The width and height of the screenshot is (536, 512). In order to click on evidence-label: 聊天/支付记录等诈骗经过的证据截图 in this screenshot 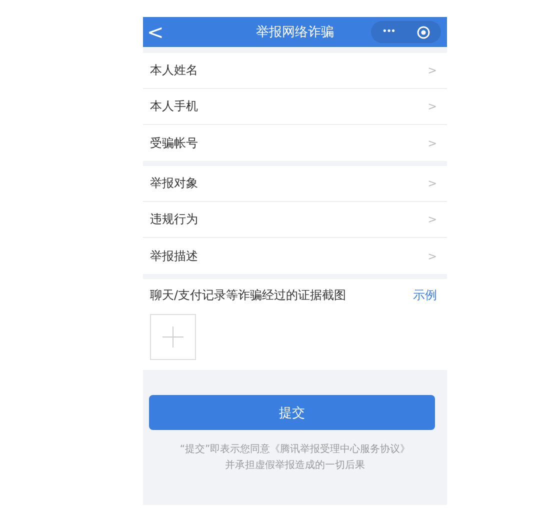, I will do `click(248, 295)`.